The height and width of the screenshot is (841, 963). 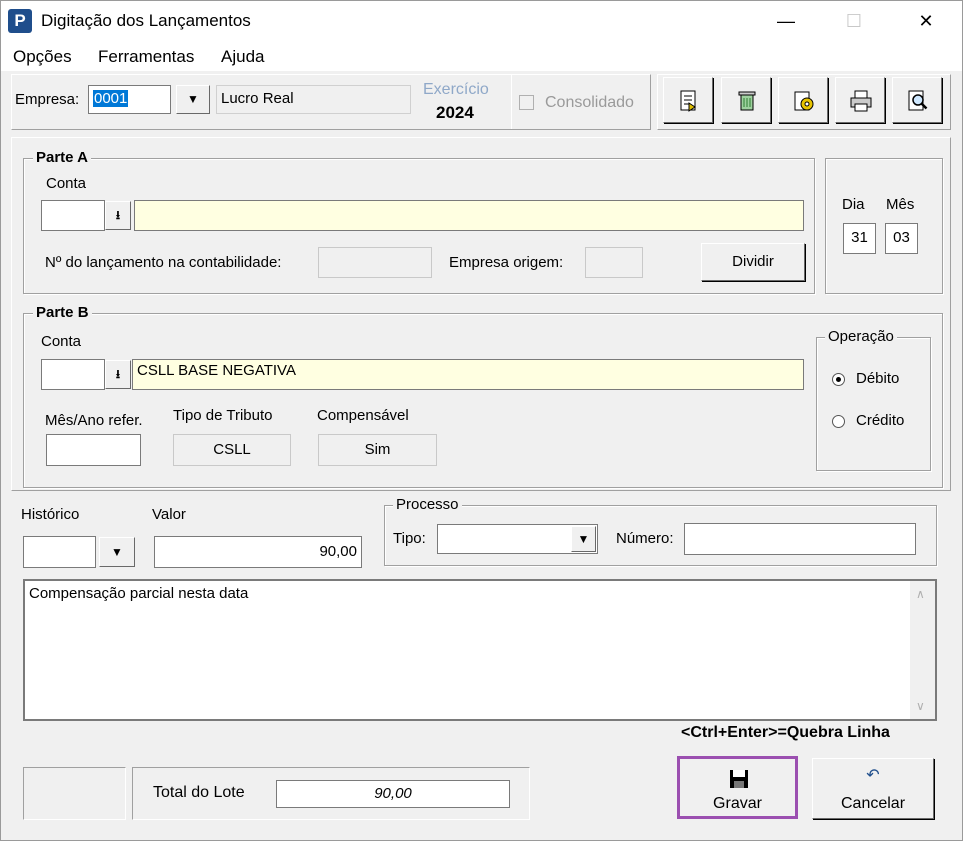 What do you see at coordinates (873, 803) in the screenshot?
I see `cancelar-label: Cancelar` at bounding box center [873, 803].